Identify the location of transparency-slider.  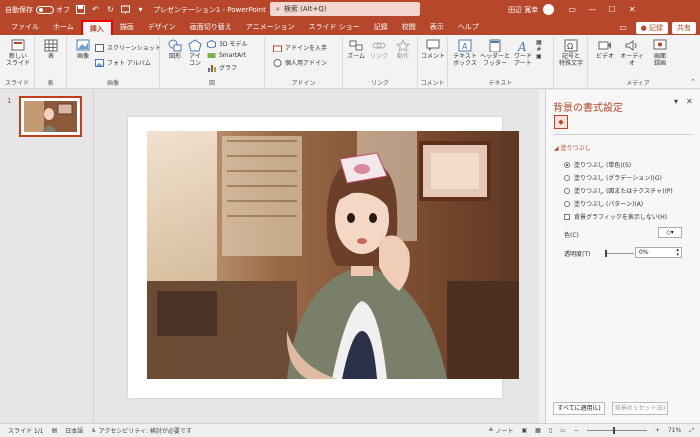
(619, 253).